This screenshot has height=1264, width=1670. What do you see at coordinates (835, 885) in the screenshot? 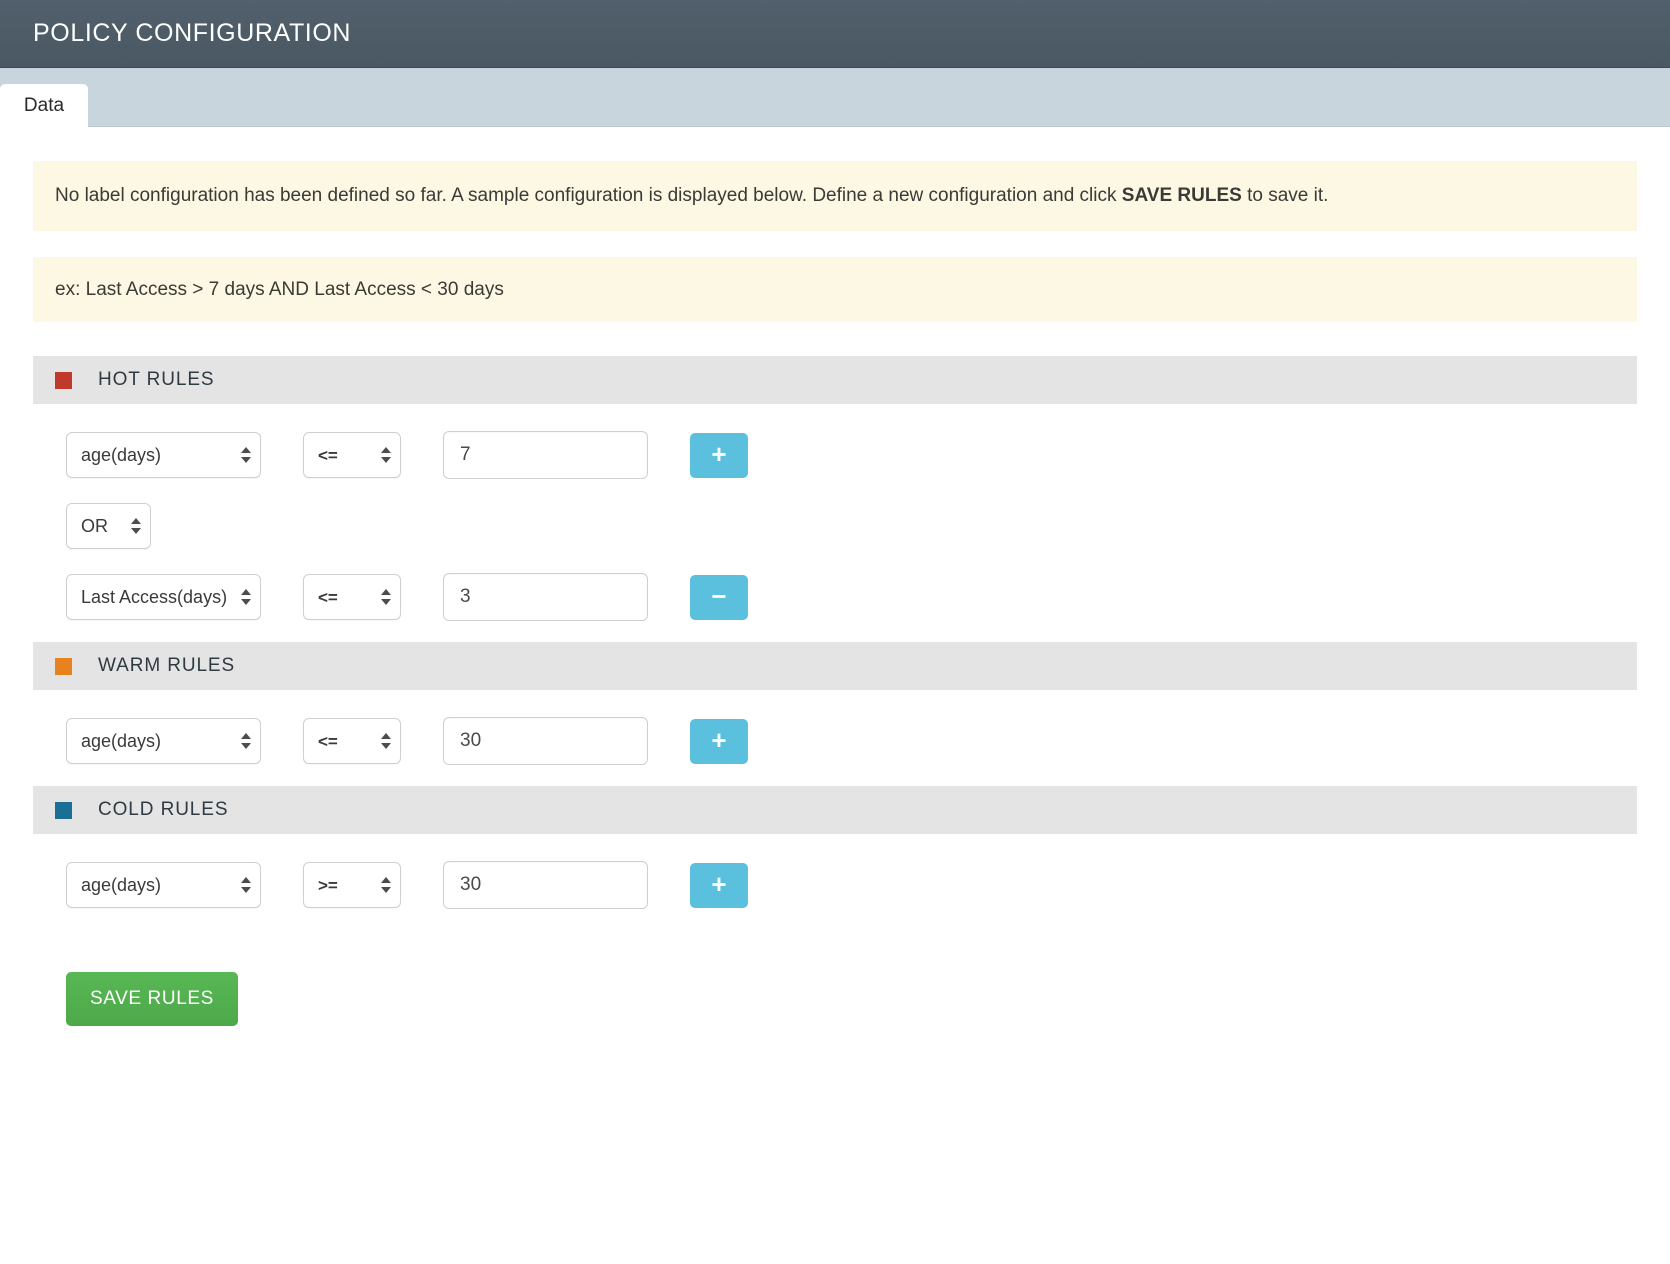
I see `rule-row: age(days) >= +` at bounding box center [835, 885].